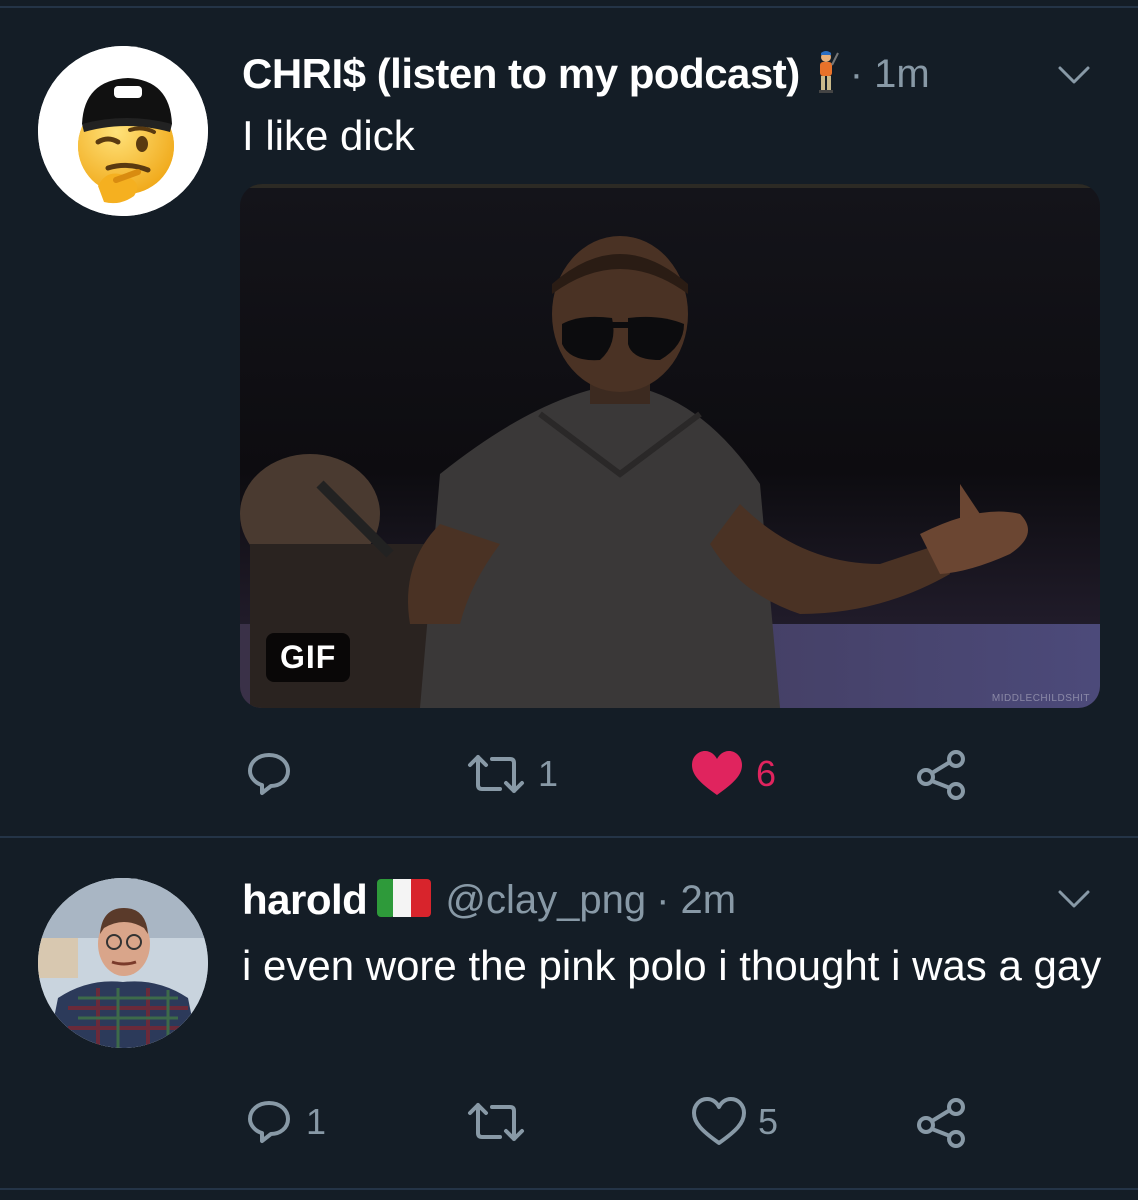  Describe the element at coordinates (1040, 698) in the screenshot. I see `gif-watermark: MIDDLECHILDSHIT` at that location.